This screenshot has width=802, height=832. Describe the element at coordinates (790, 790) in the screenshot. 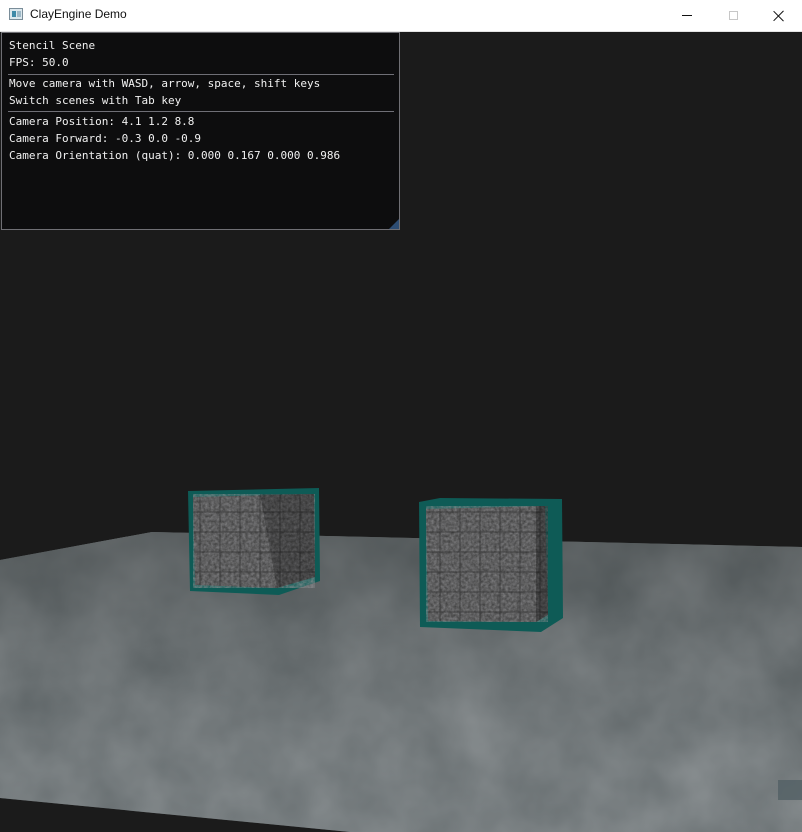

I see `corner-swatch` at that location.